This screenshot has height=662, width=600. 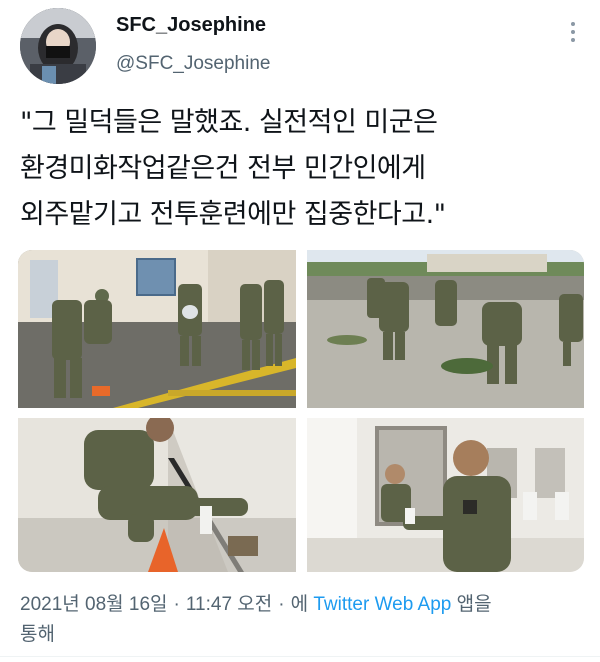 I want to click on via-suffix: 앱을, so click(x=474, y=604).